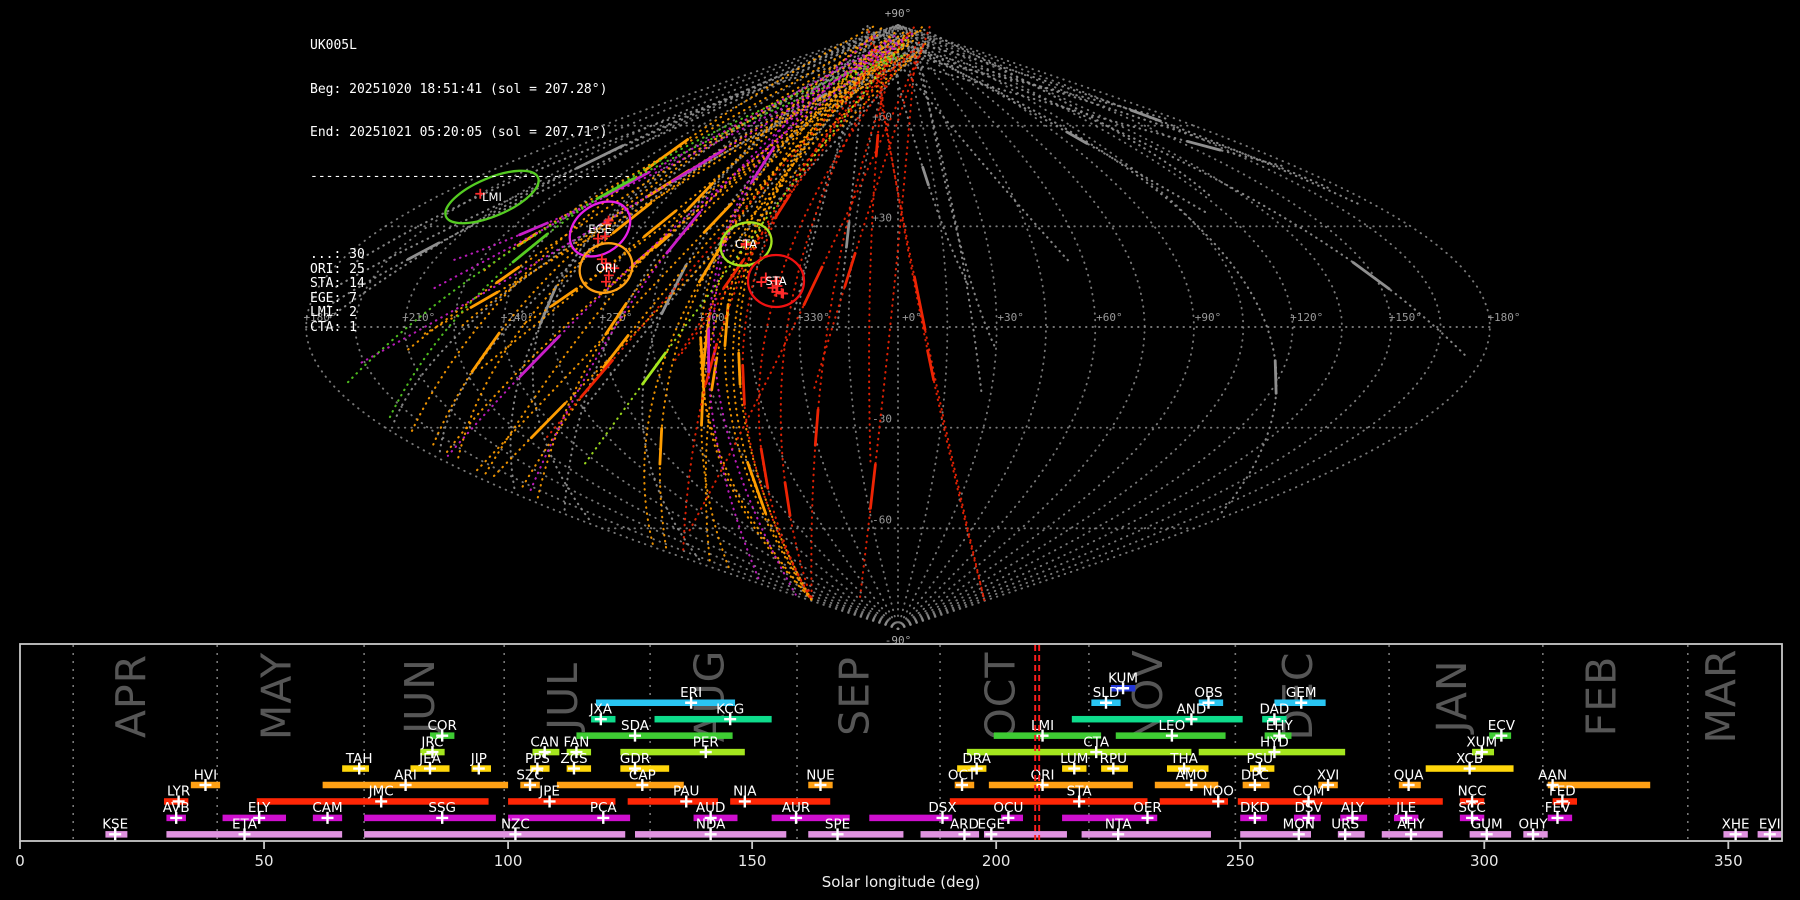  I want to click on shower-label-PSU: PSU, so click(1259, 759).